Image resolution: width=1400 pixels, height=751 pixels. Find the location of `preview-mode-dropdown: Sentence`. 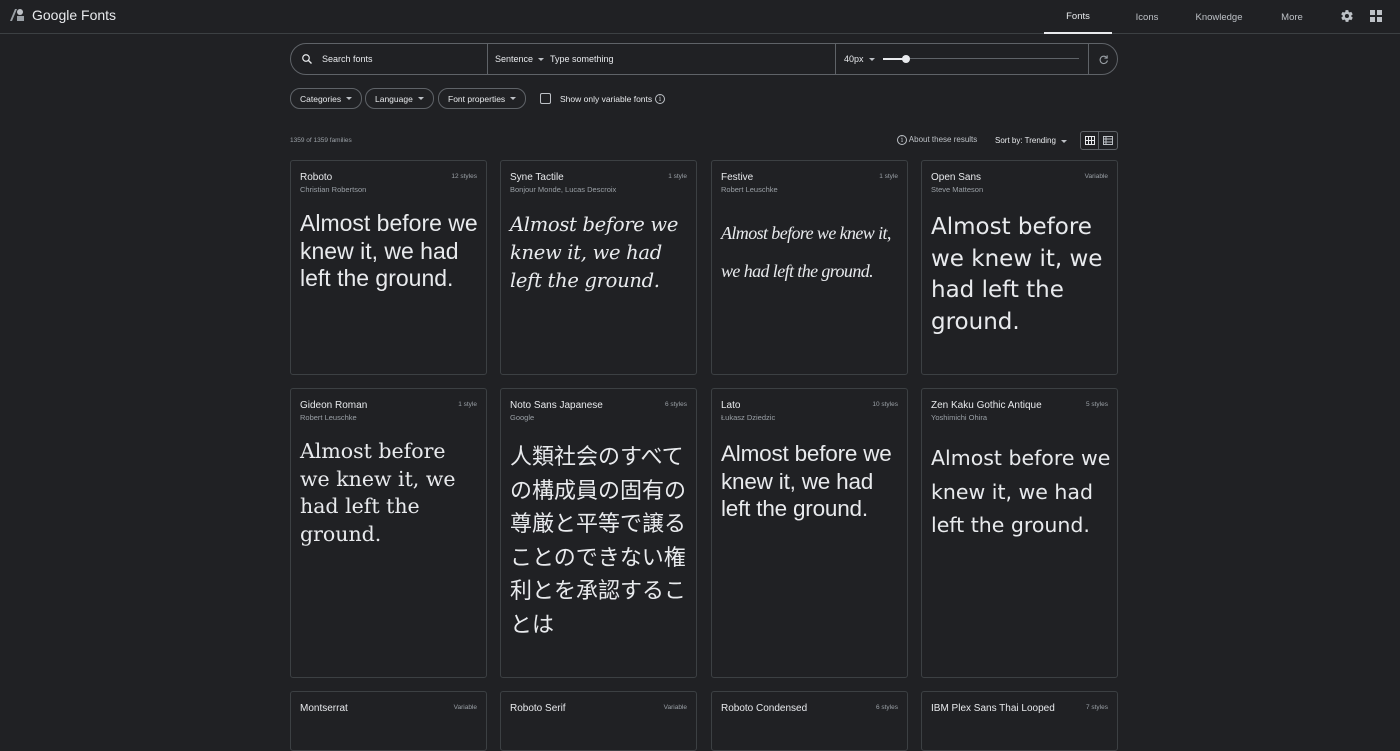

preview-mode-dropdown: Sentence is located at coordinates (520, 59).